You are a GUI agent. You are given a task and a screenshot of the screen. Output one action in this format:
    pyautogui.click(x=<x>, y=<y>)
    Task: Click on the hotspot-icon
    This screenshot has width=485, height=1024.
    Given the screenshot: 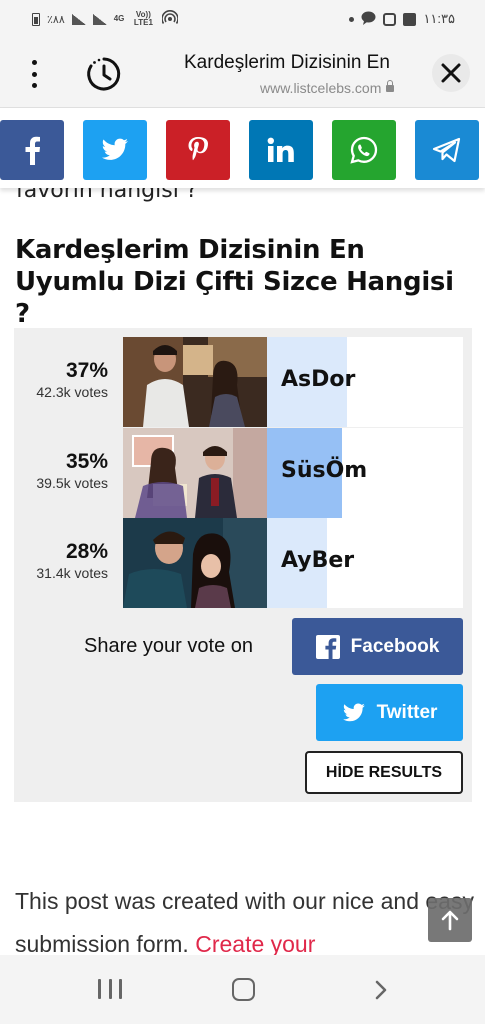 What is the action you would take?
    pyautogui.click(x=170, y=19)
    